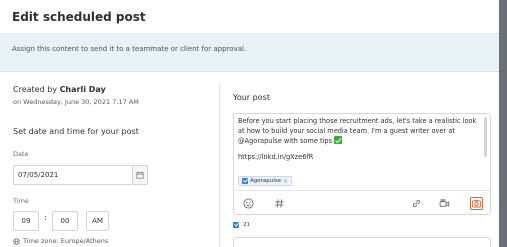  I want to click on hour-input: 09, so click(26, 221).